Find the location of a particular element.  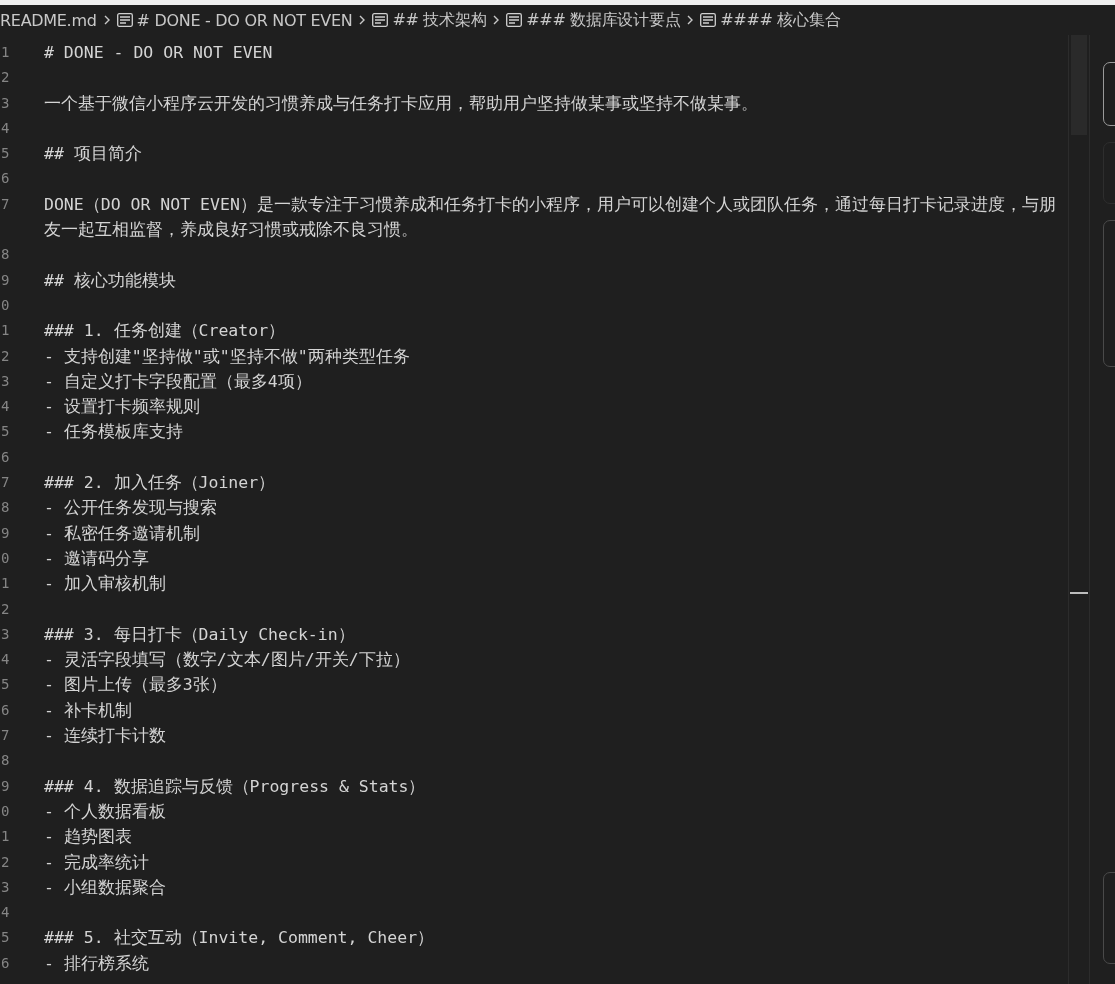

code-line: ### 5. 社交互动（Invite, Comment, Cheer） is located at coordinates (240, 938).